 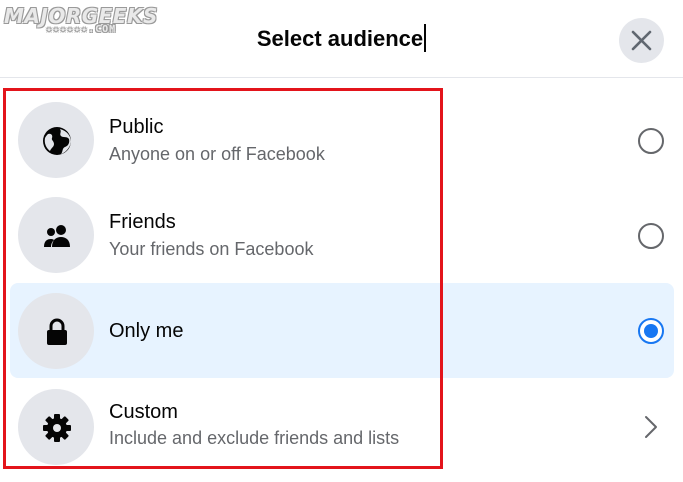 I want to click on option-label: Friends, so click(x=142, y=222).